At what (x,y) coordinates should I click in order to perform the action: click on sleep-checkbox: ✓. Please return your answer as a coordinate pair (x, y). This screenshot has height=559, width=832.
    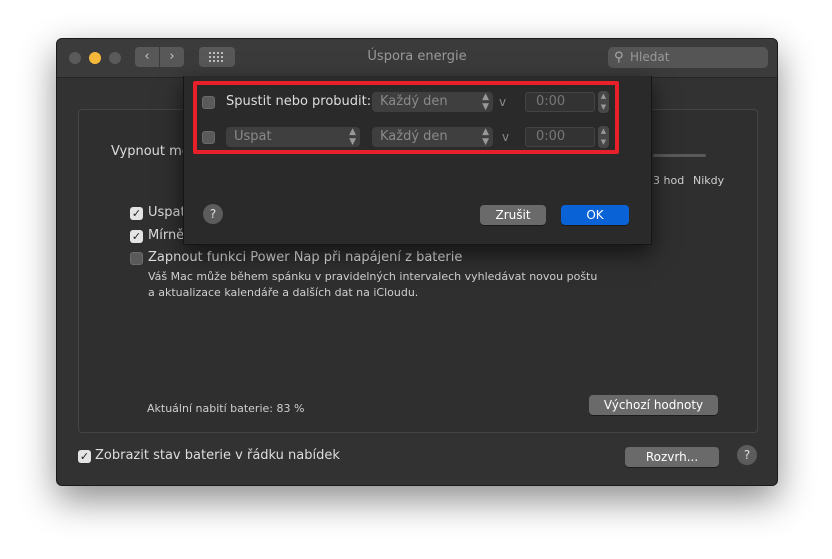
    Looking at the image, I should click on (136, 213).